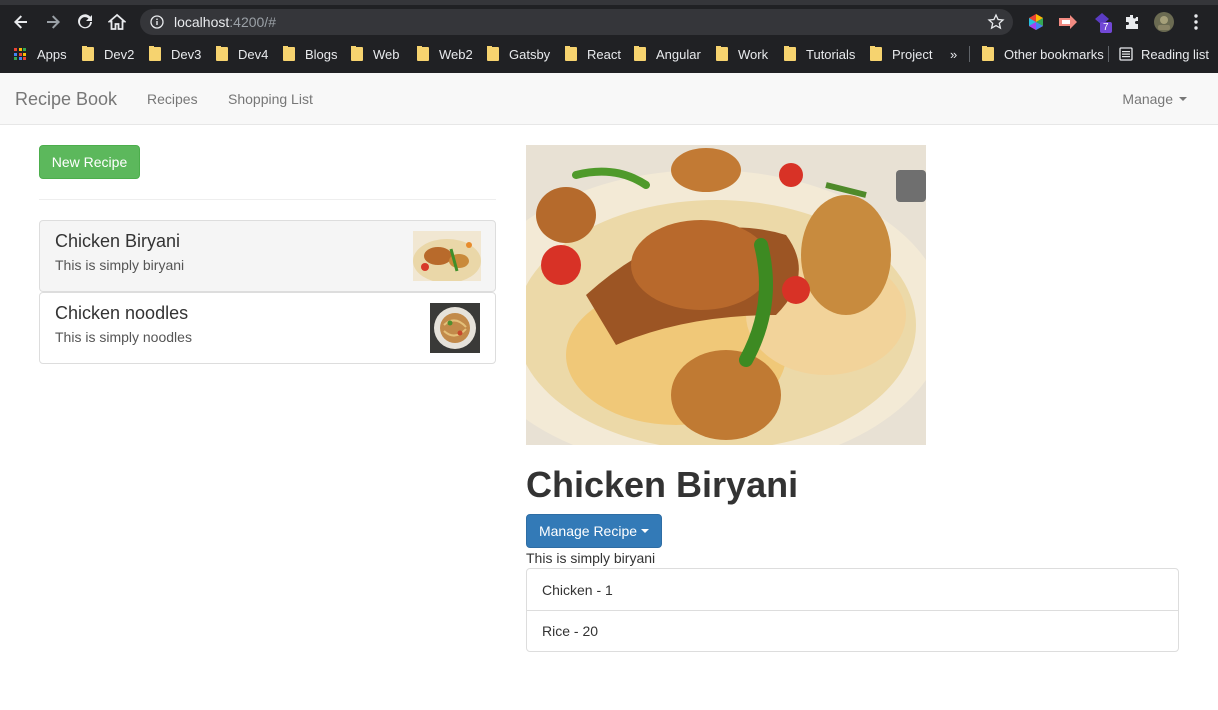  I want to click on bookmark-dev2: Dev2, so click(108, 54).